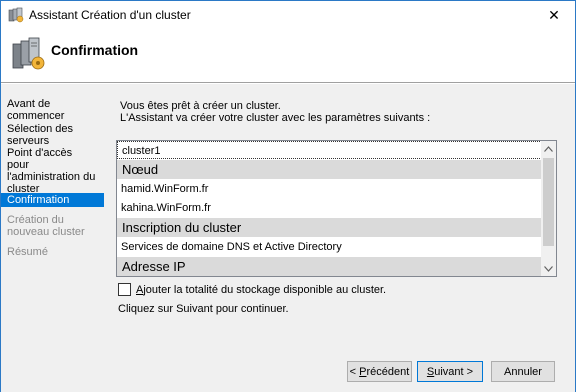 The image size is (576, 392). I want to click on window-title: Assistant Création d'un cluster, so click(110, 15).